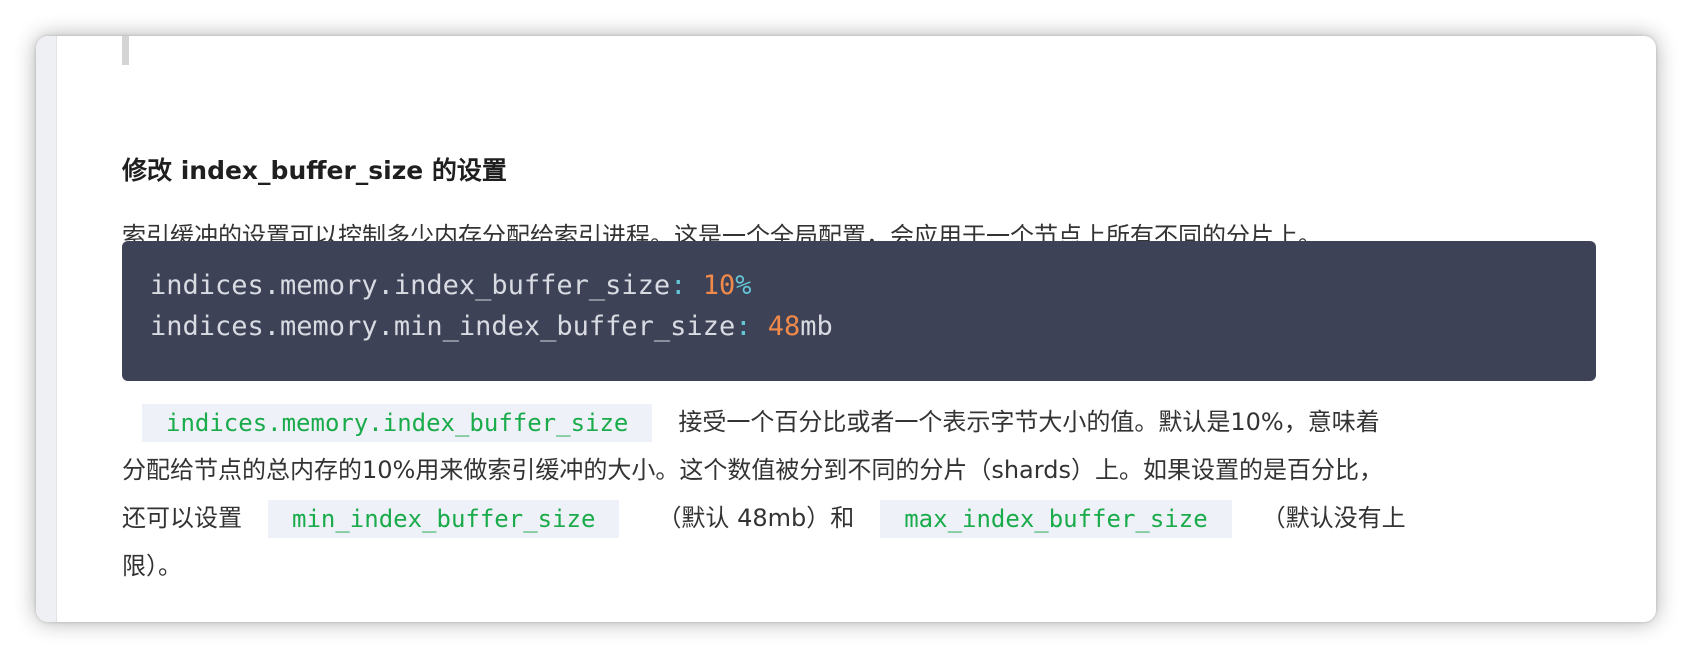 This screenshot has height=660, width=1694. I want to click on section-heading: 修改 index_buffer_size 的设置, so click(314, 170).